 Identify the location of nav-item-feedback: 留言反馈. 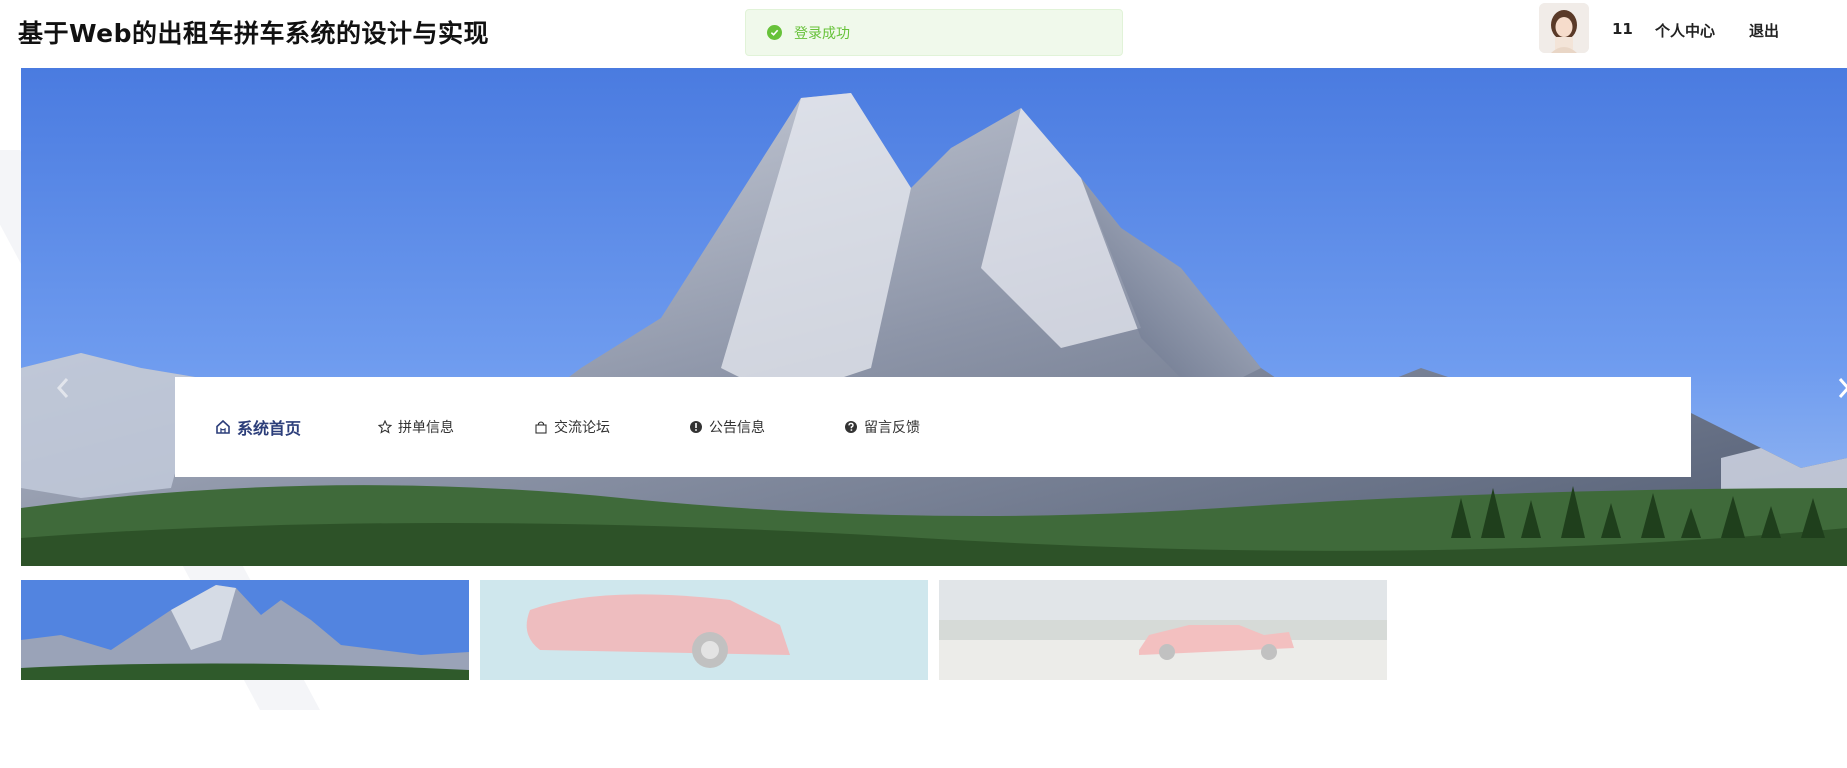
(882, 427).